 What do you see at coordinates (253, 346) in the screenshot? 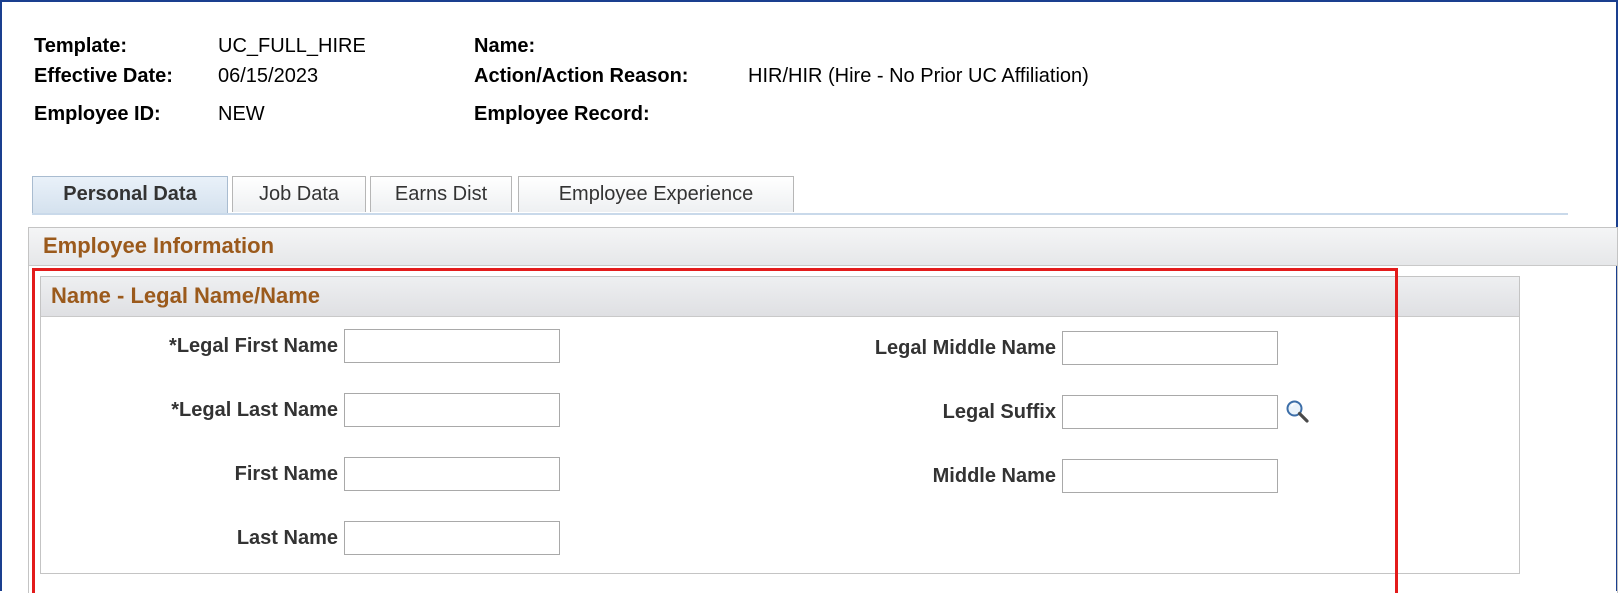
I see `legal-first-name-label: *Legal First Name` at bounding box center [253, 346].